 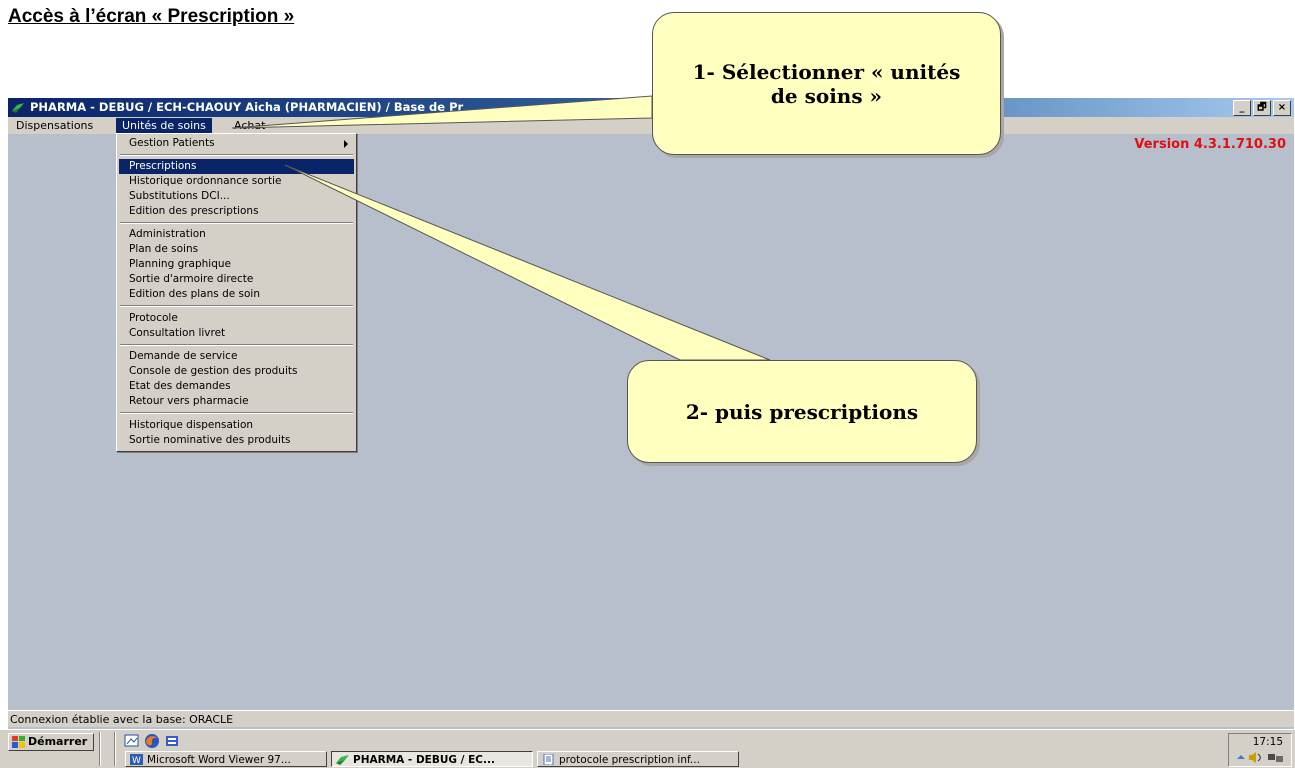 I want to click on callout-2-pointer, so click(x=527, y=262).